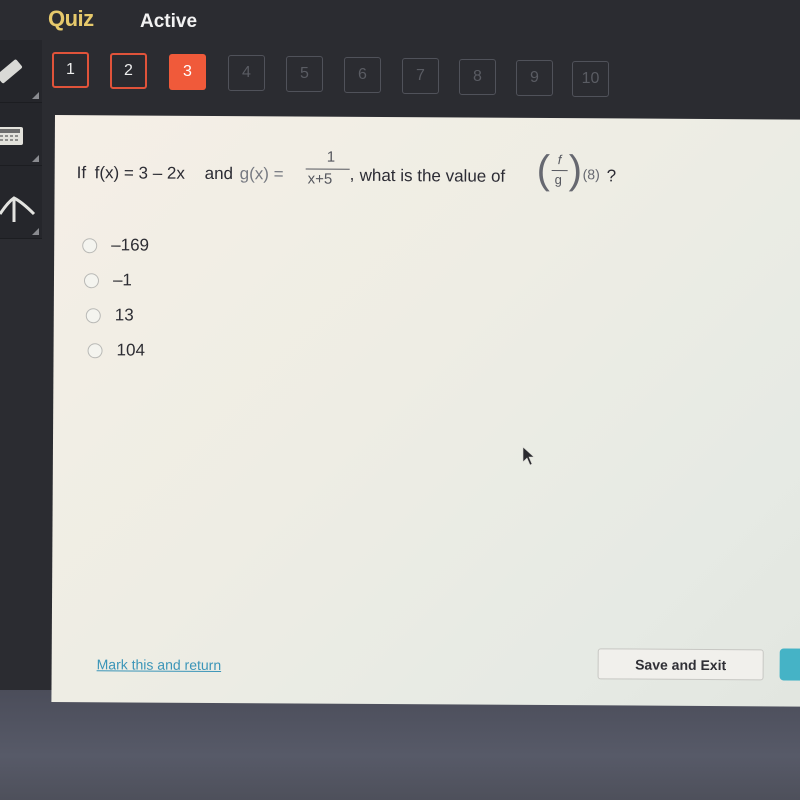  Describe the element at coordinates (219, 173) in the screenshot. I see `question-and: and` at that location.